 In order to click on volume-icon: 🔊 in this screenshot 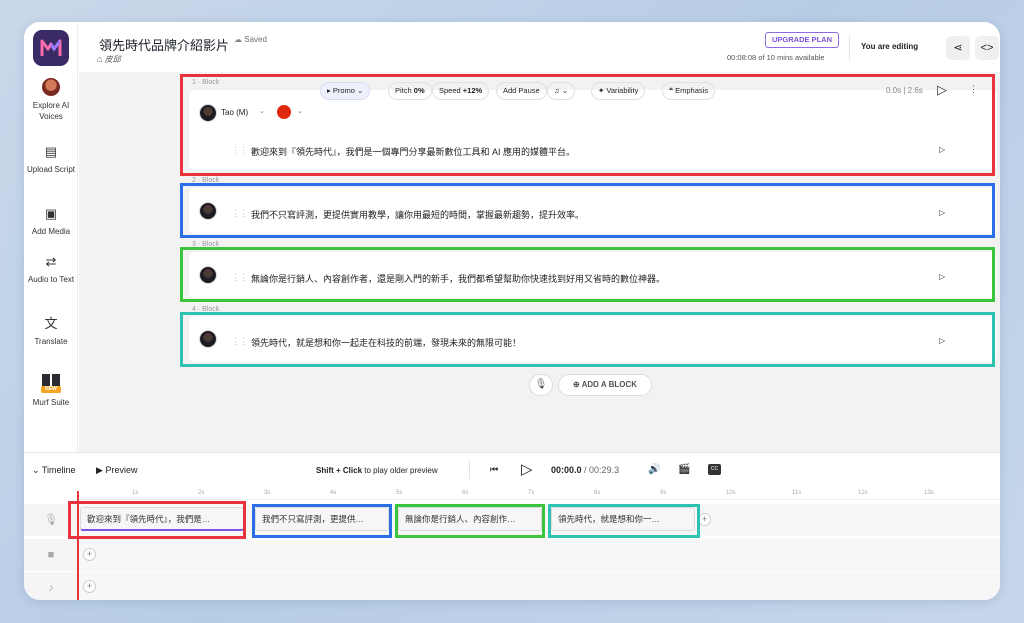, I will do `click(654, 469)`.